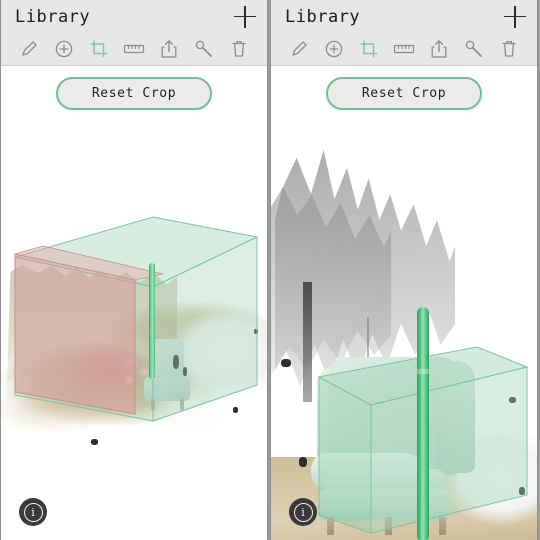 This screenshot has width=540, height=540. What do you see at coordinates (423, 371) in the screenshot?
I see `crop-handle-band` at bounding box center [423, 371].